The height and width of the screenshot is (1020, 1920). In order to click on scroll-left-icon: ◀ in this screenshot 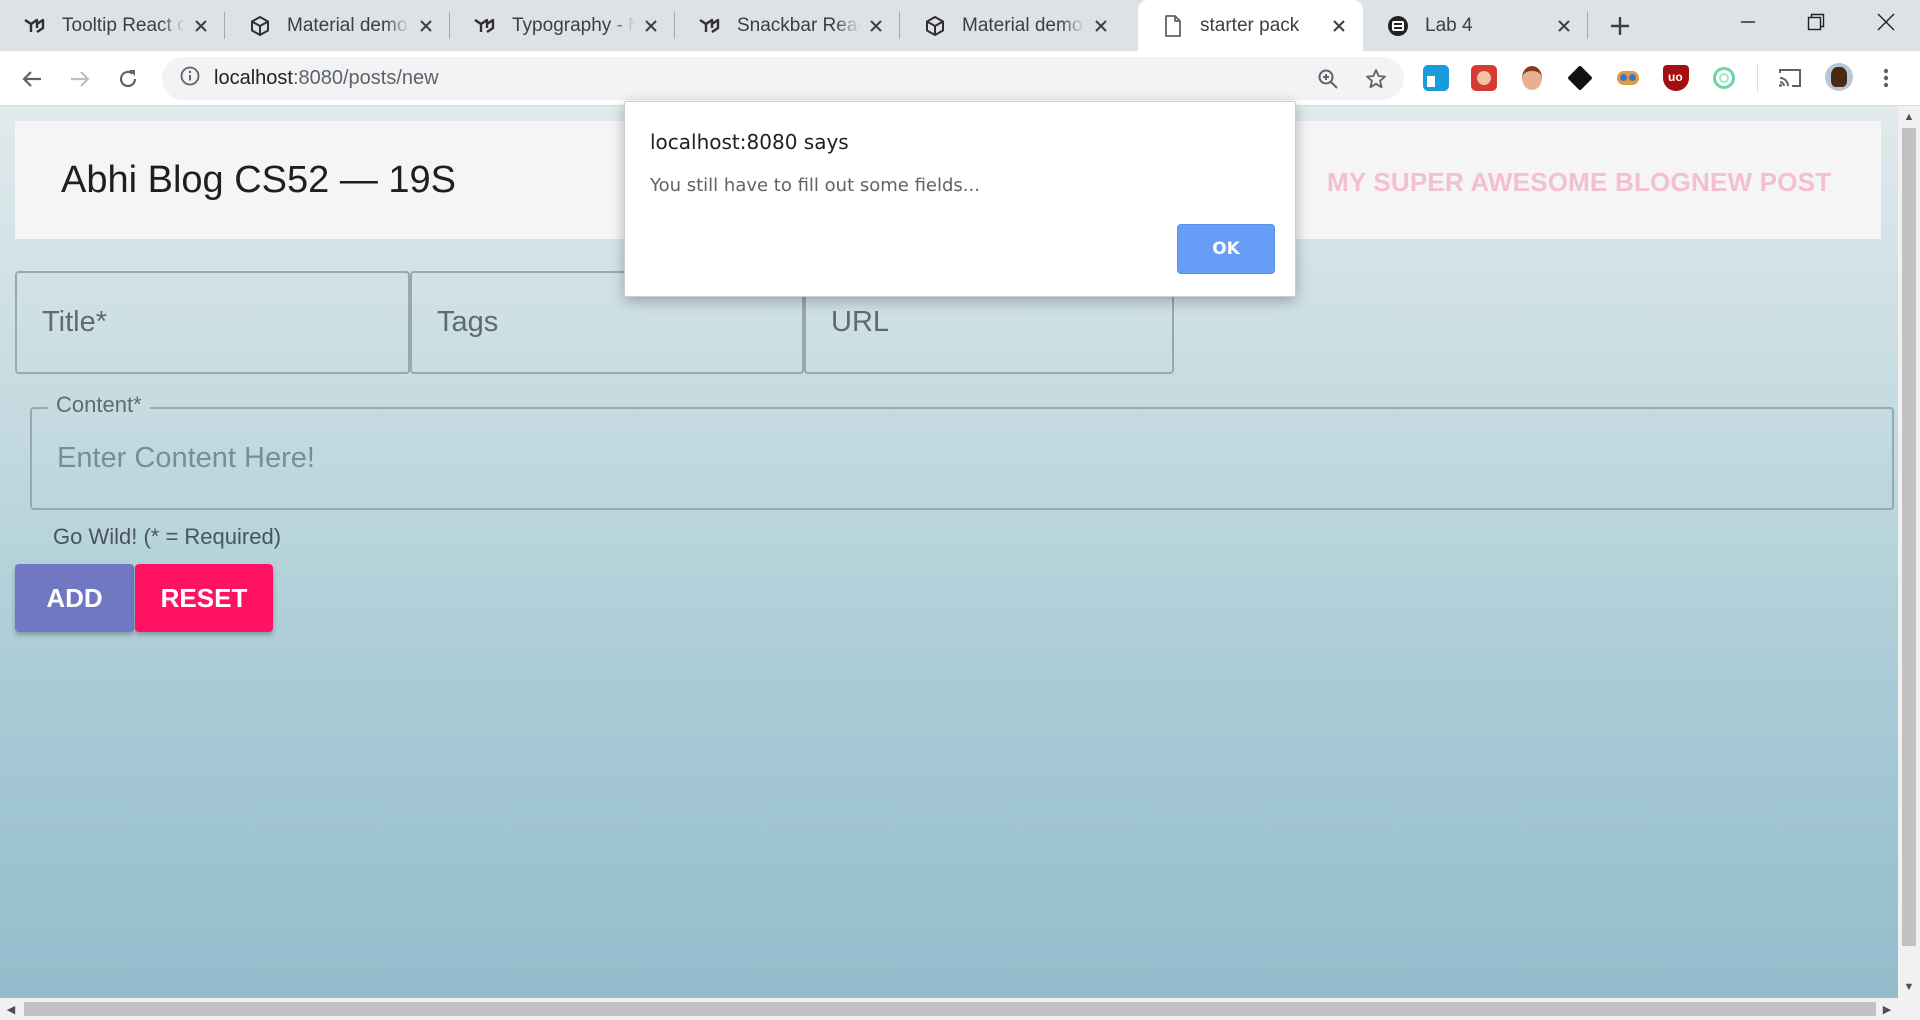, I will do `click(11, 1009)`.